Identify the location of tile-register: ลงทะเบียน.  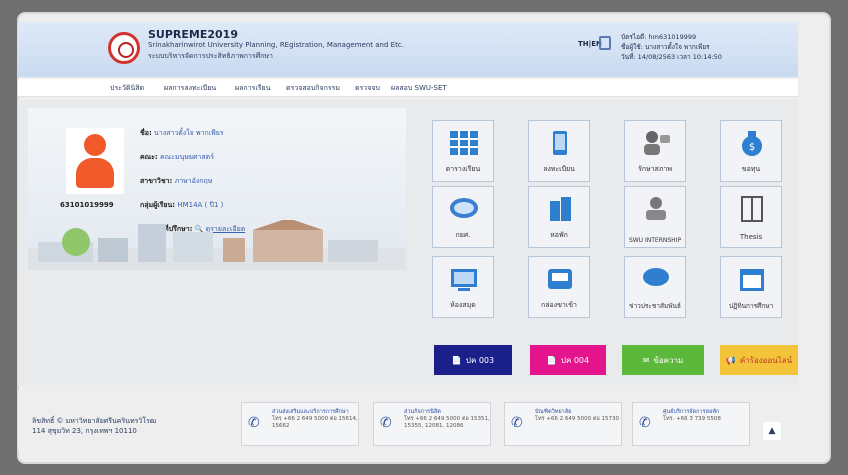
(559, 151).